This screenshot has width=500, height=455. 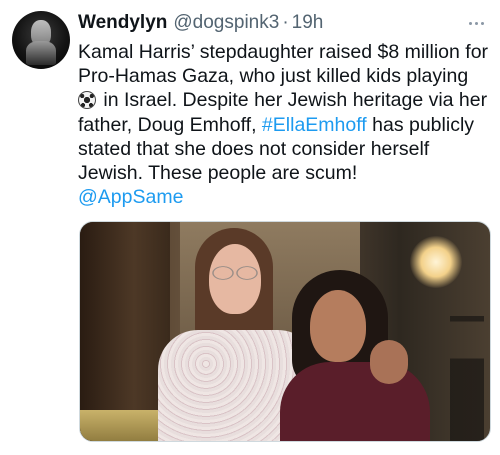 What do you see at coordinates (467, 371) in the screenshot?
I see `photo-candelabra` at bounding box center [467, 371].